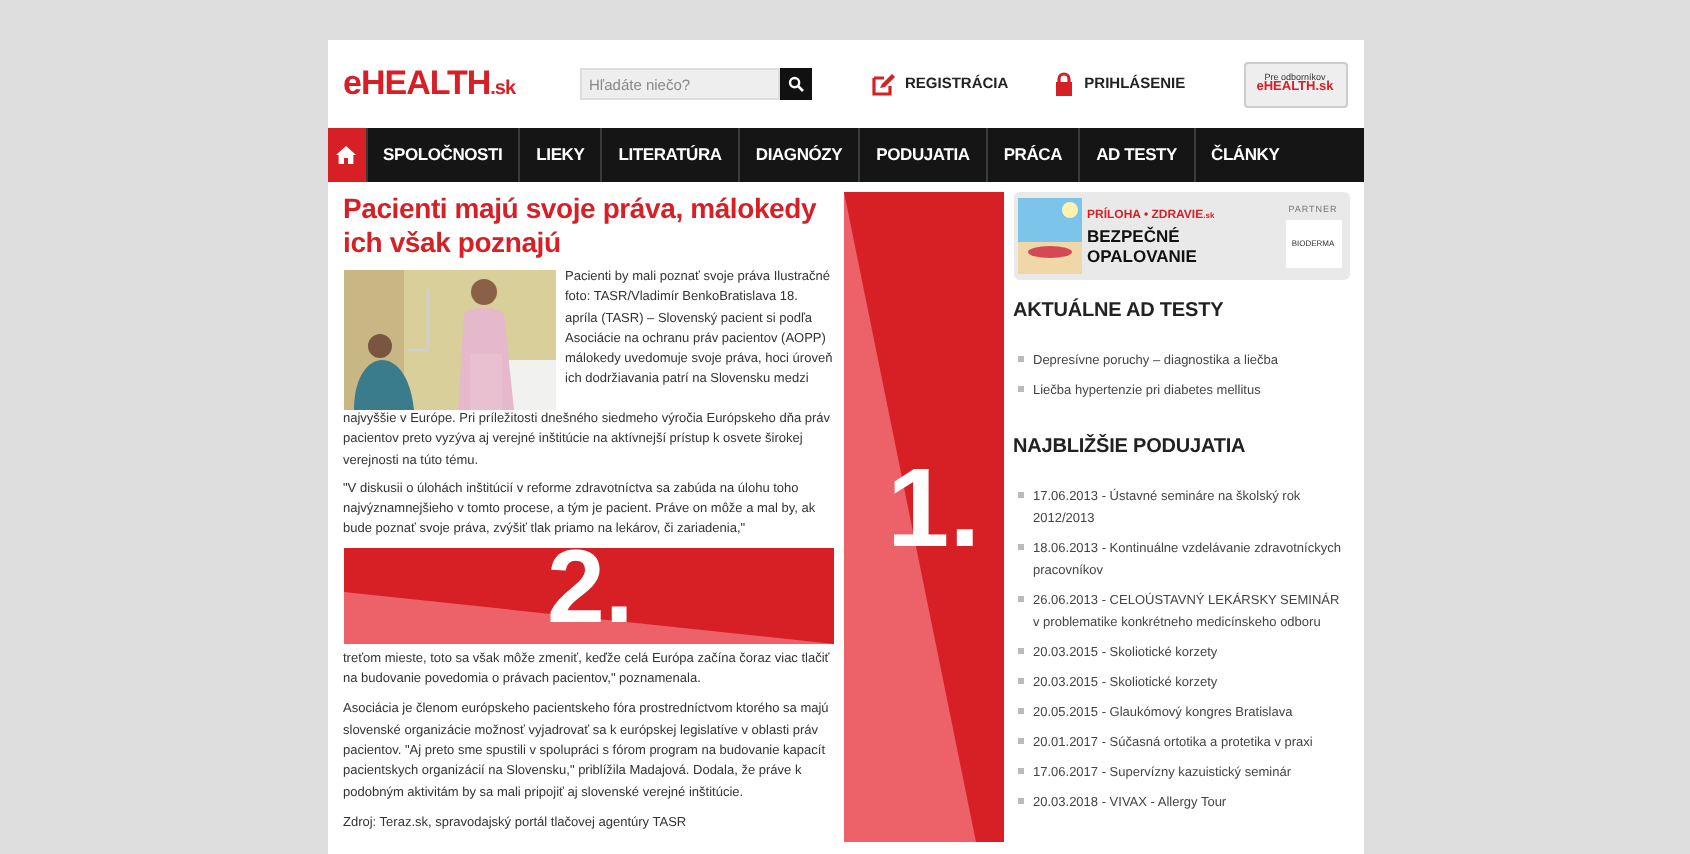 This screenshot has width=1690, height=854. I want to click on site-logo: eHEALTH.sk, so click(461, 84).